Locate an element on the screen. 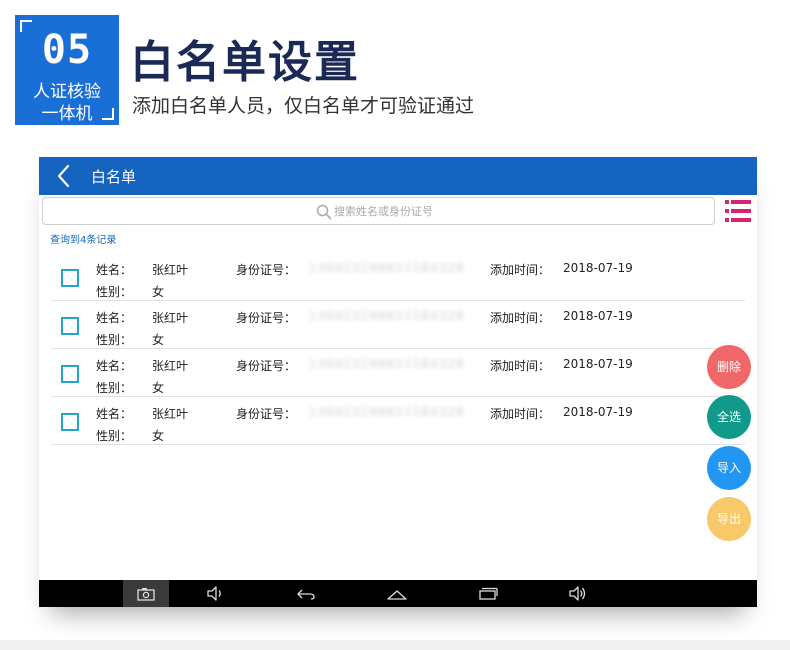  feature-title: 白名单设置 is located at coordinates (245, 62).